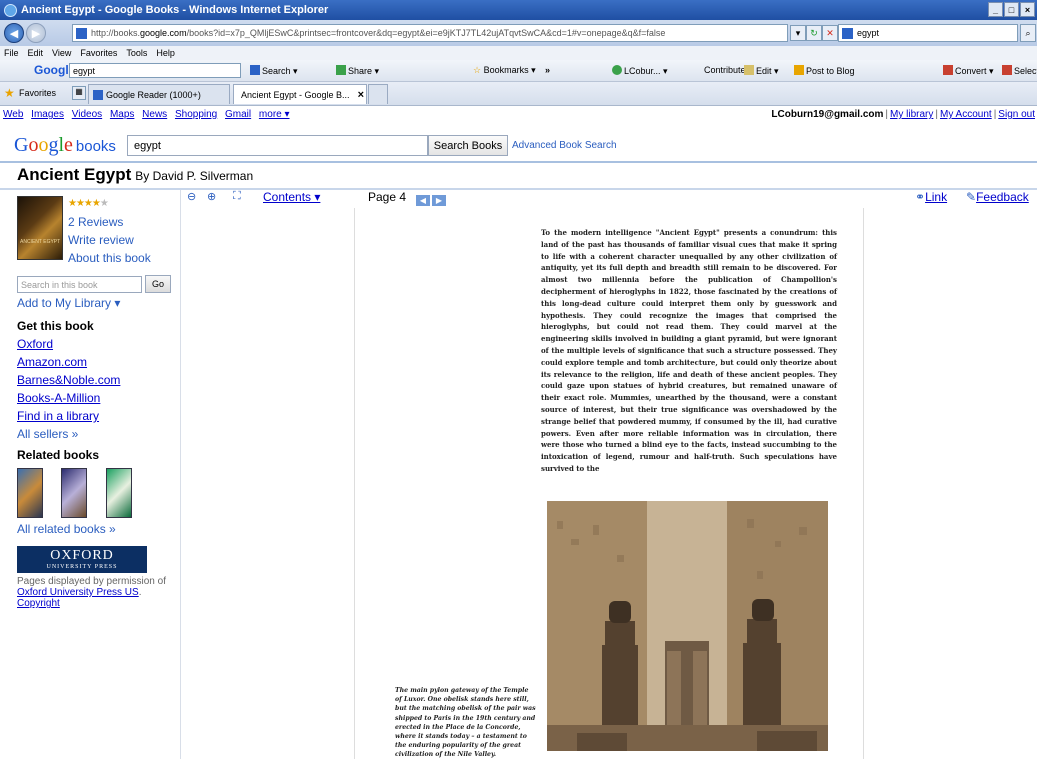 This screenshot has height=760, width=1037. Describe the element at coordinates (564, 145) in the screenshot. I see `advanced-search-link: Advanced Book Search` at that location.